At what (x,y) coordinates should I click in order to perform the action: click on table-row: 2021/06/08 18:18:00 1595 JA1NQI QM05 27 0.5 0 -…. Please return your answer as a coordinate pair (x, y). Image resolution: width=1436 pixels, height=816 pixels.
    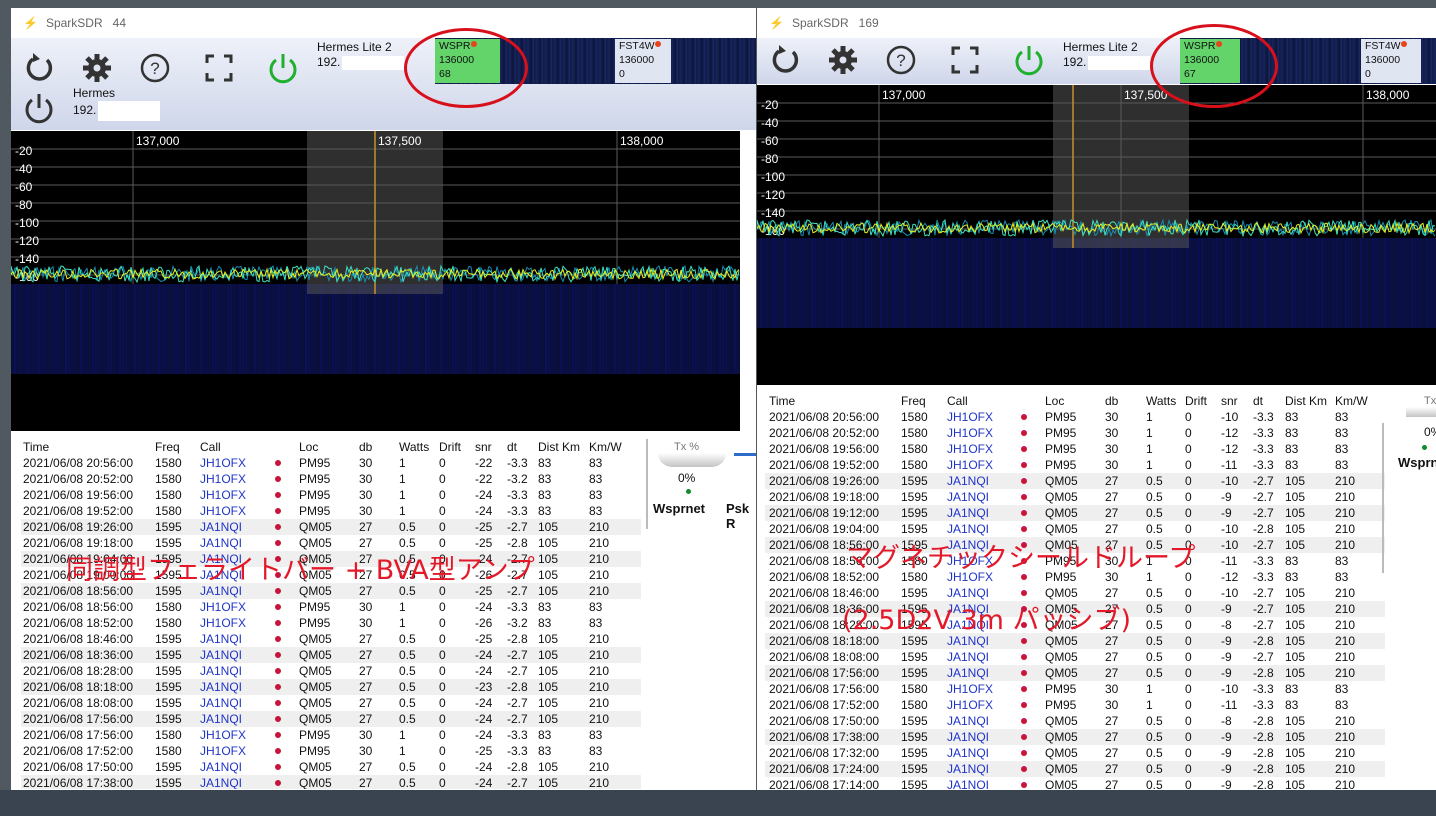
    Looking at the image, I should click on (331, 687).